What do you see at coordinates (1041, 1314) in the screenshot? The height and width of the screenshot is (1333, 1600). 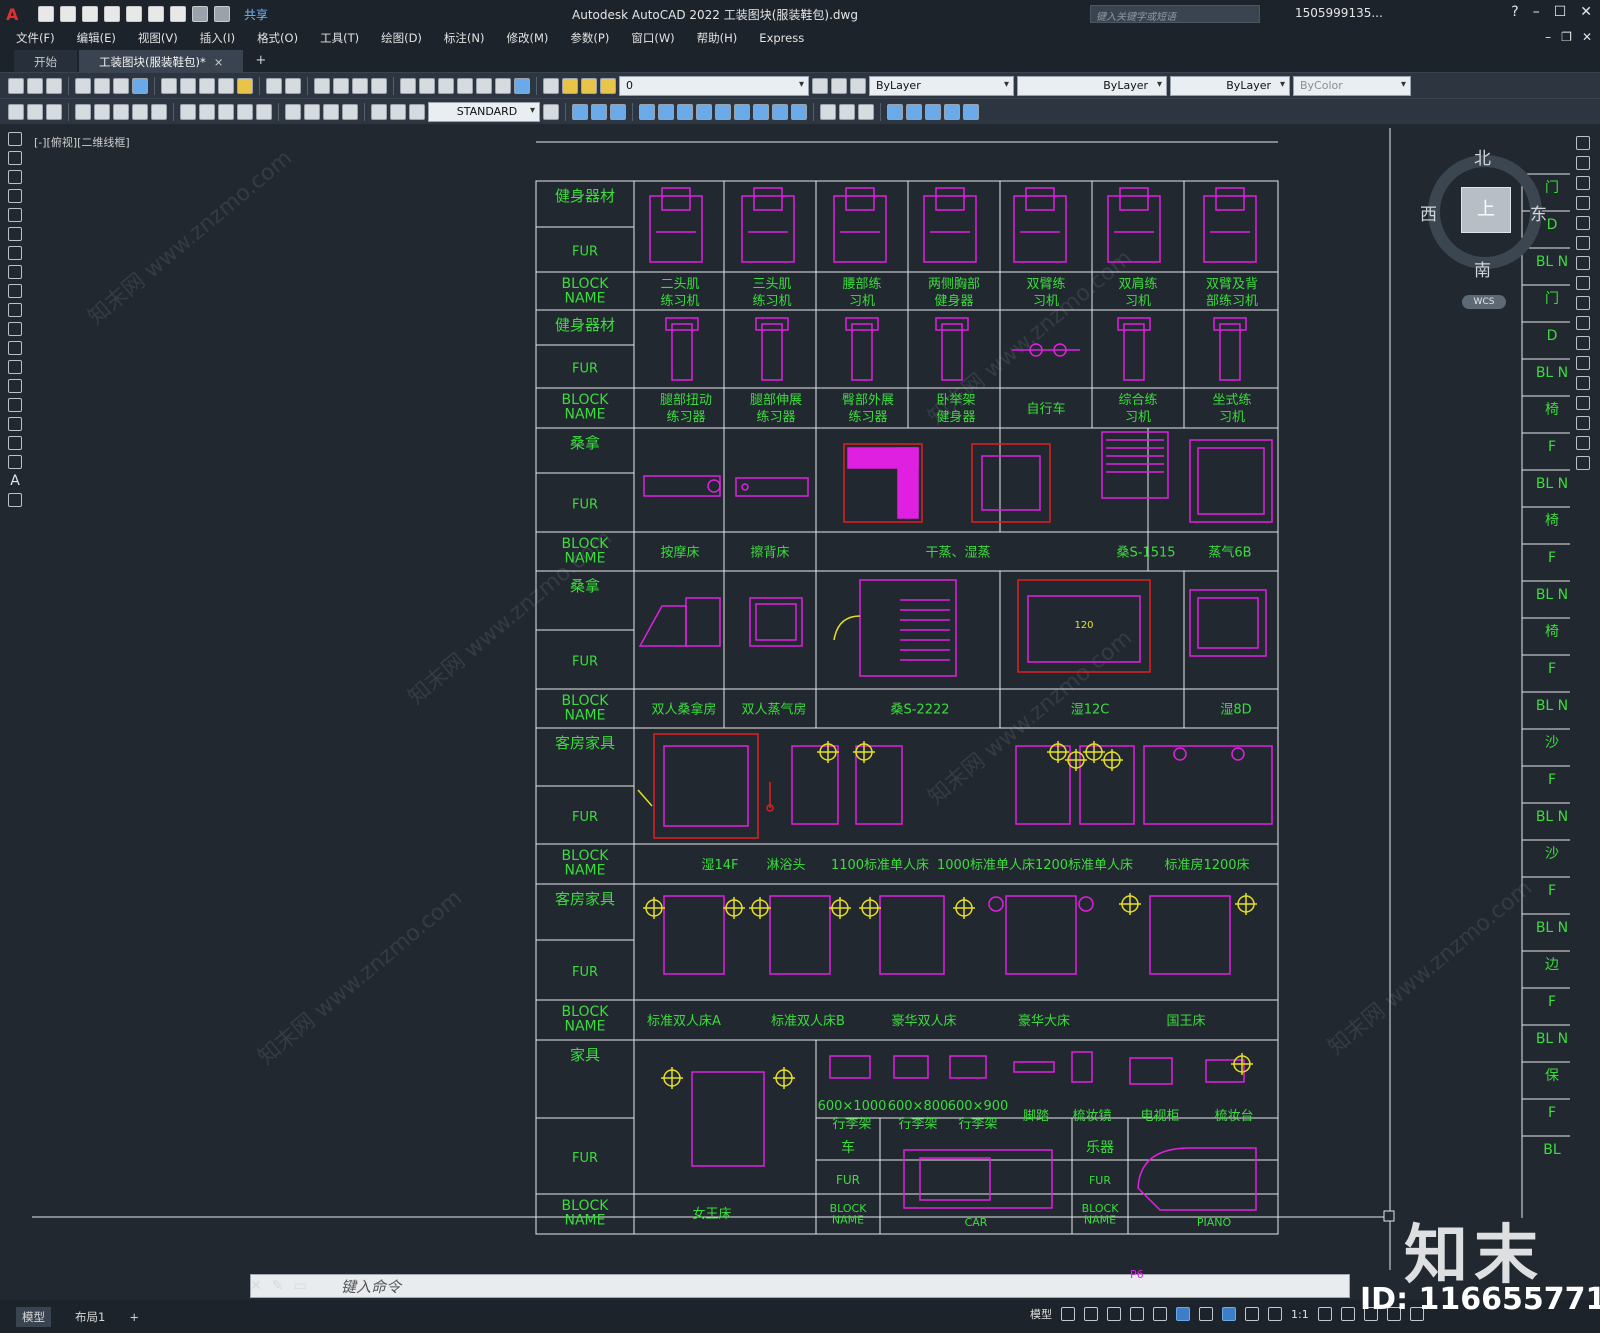 I see `model-space-label: 模型` at bounding box center [1041, 1314].